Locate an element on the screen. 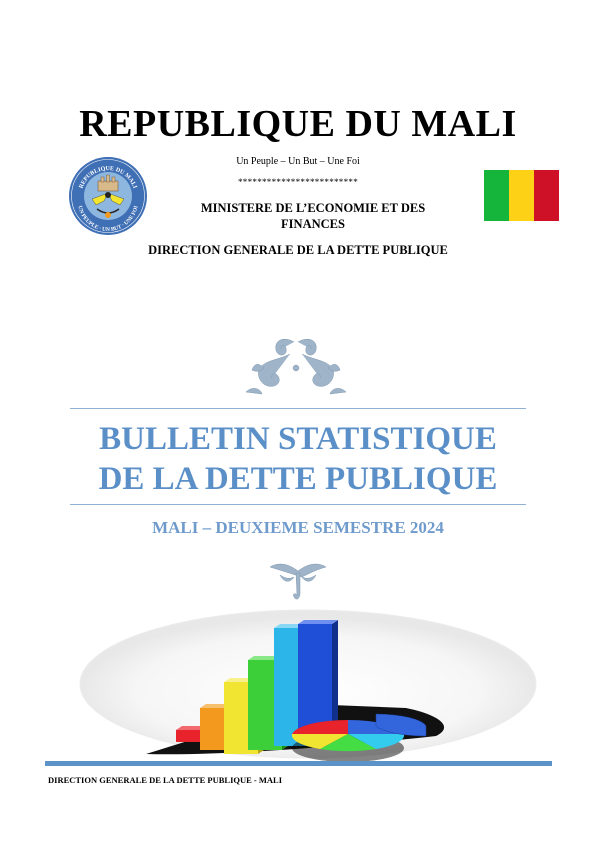 This screenshot has height=842, width=596. top-rule is located at coordinates (298, 408).